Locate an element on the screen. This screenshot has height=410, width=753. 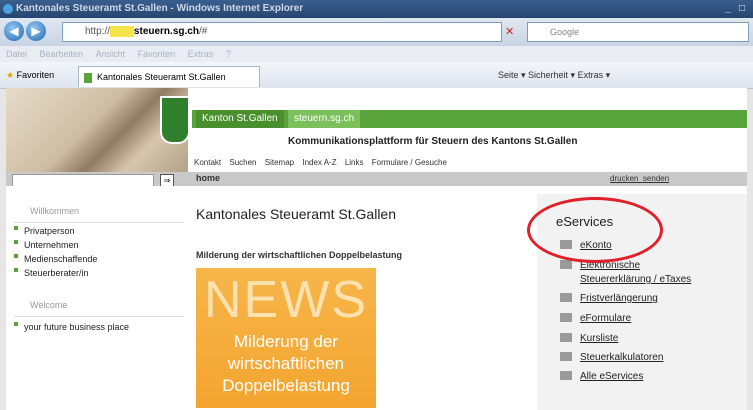
tab-label: Kantonales Steueramt St.Gallen is located at coordinates (161, 77).